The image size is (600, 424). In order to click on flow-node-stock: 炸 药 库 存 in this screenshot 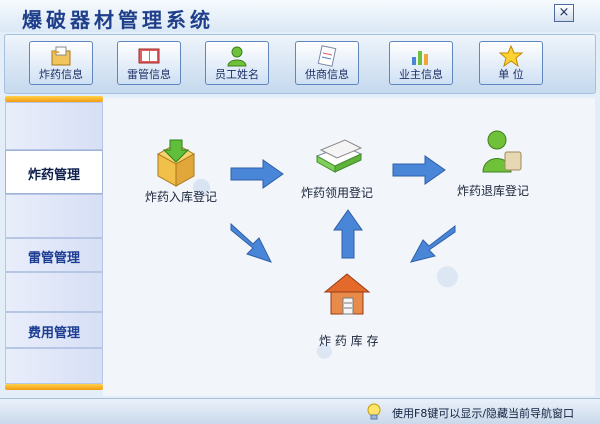, I will do `click(348, 340)`.